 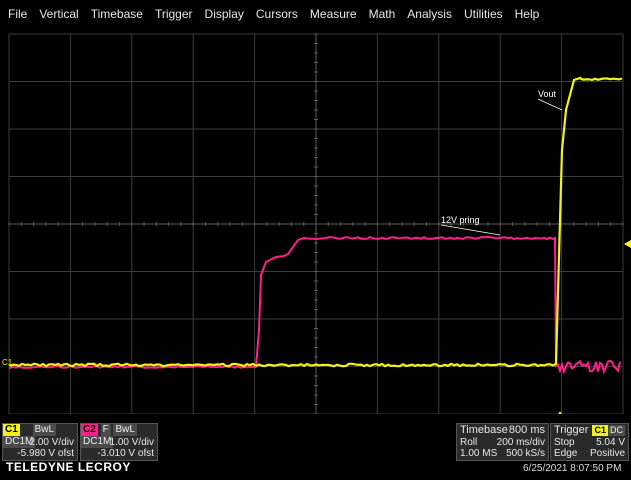 I want to click on ch2-vdiv: 1.00 V/div, so click(x=132, y=442).